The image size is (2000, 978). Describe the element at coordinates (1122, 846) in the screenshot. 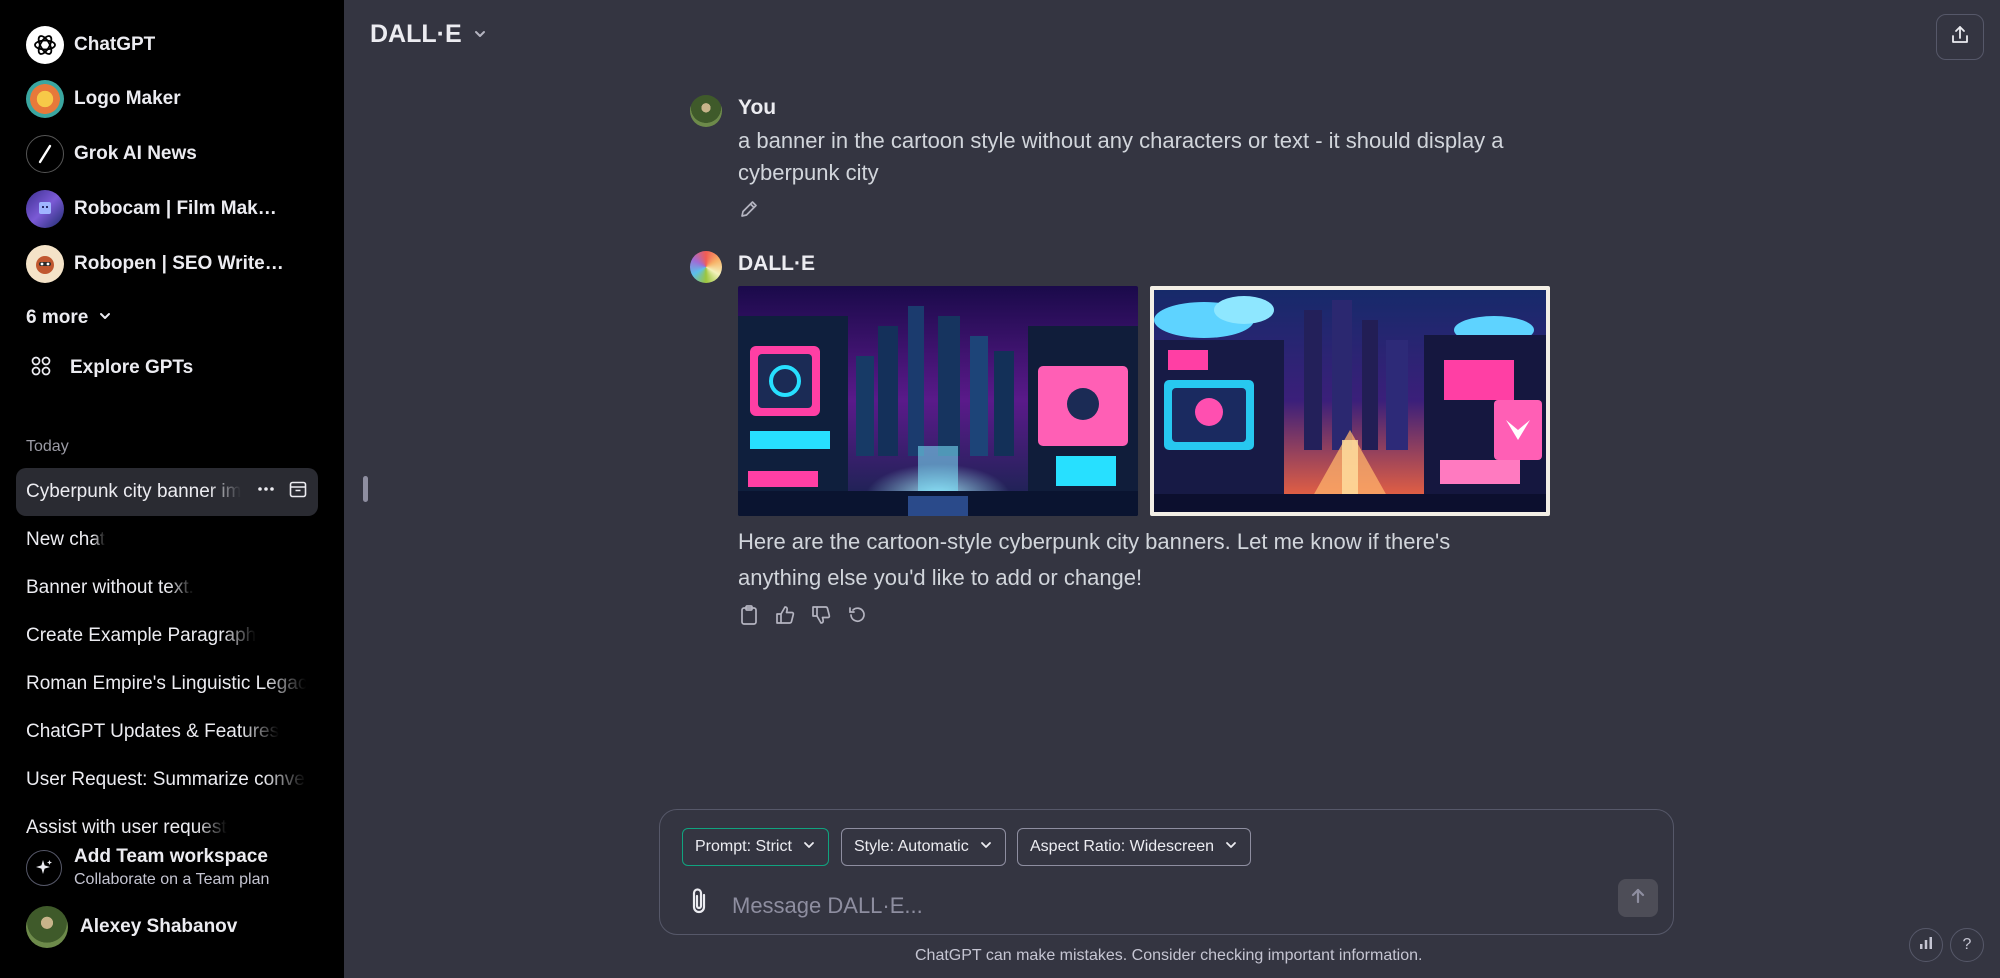

I see `chip-label: Aspect Ratio: Widescreen` at that location.